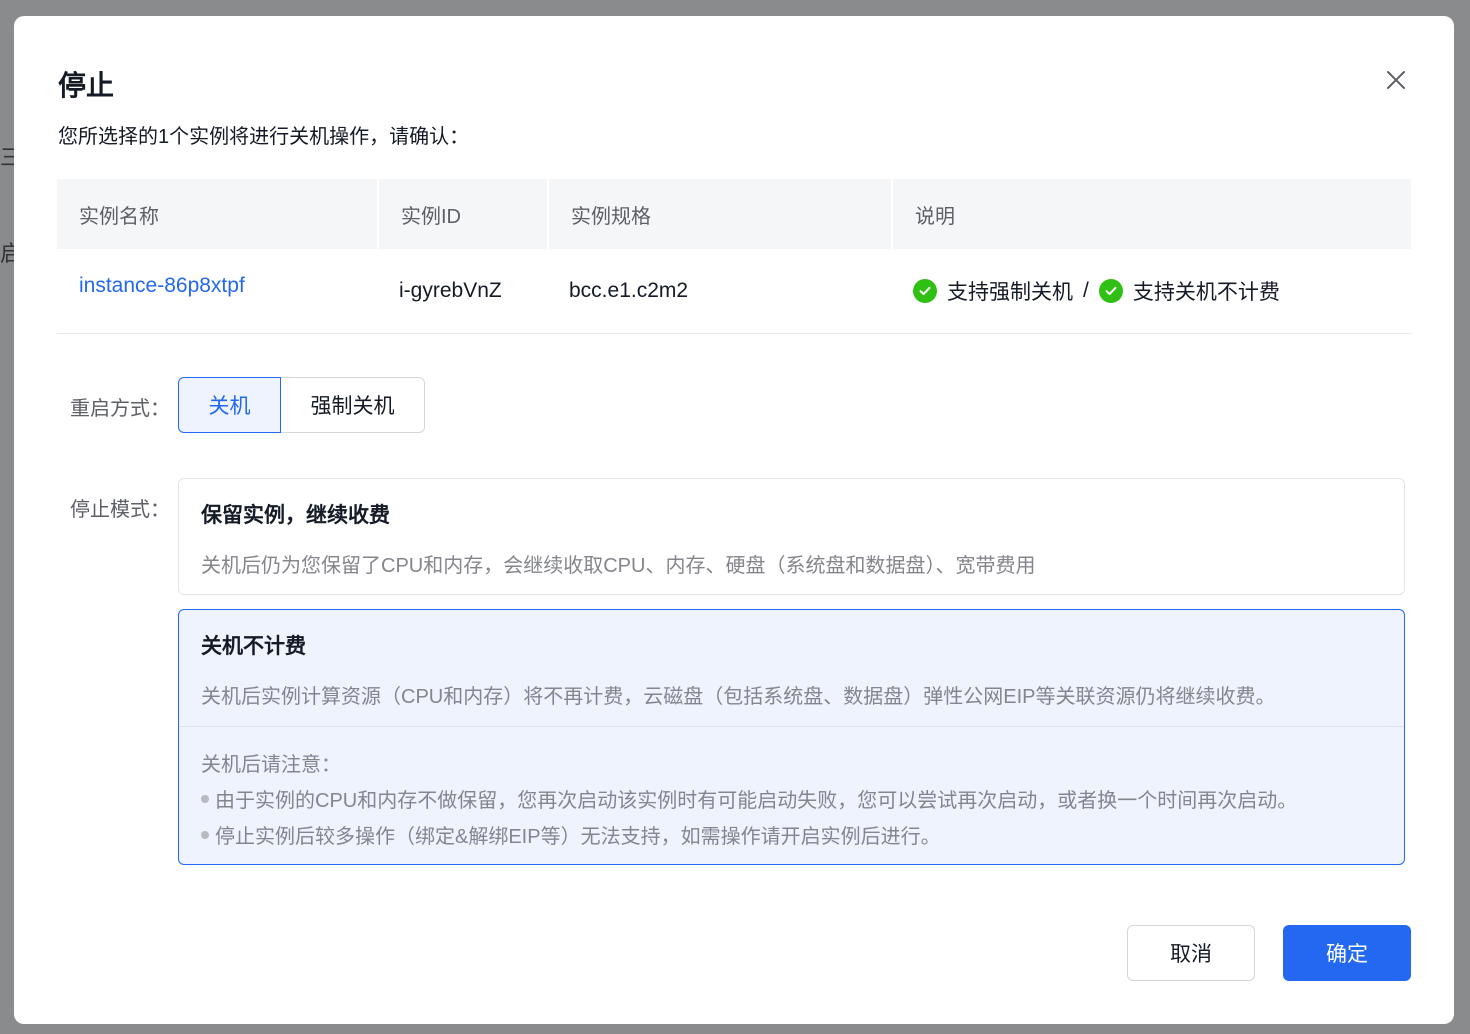  What do you see at coordinates (629, 290) in the screenshot?
I see `instance-spec: bcc.e1.c2m2` at bounding box center [629, 290].